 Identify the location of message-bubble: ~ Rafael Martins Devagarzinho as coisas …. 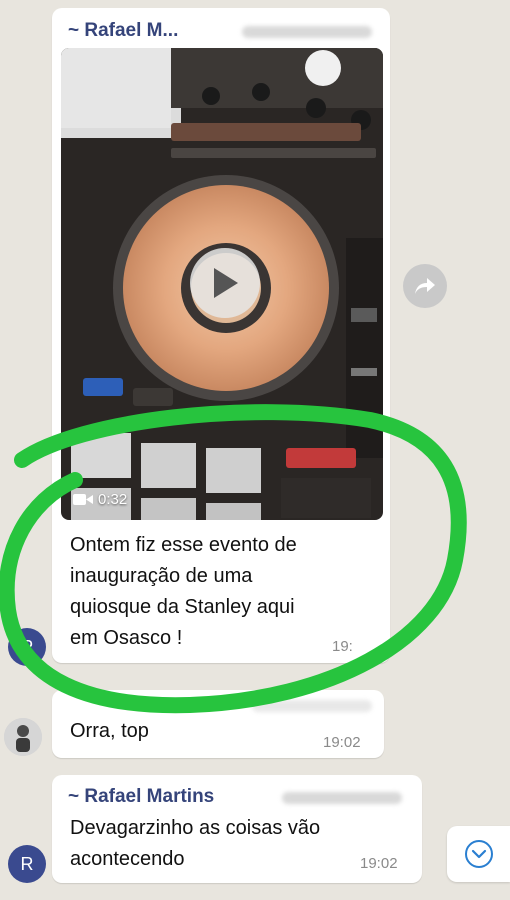
(237, 829).